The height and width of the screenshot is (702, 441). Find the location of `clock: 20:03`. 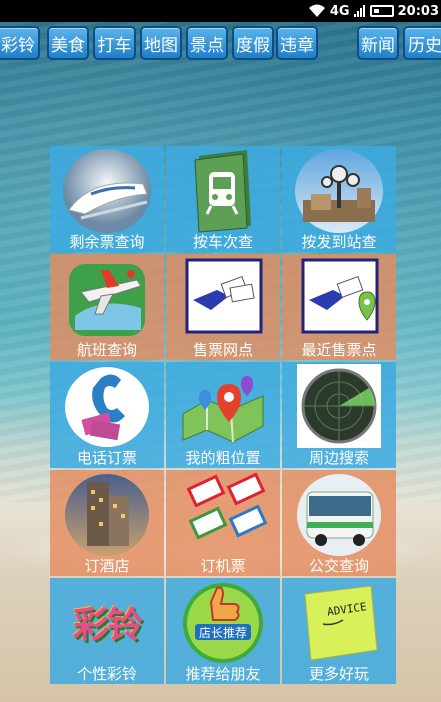

clock: 20:03 is located at coordinates (418, 11).